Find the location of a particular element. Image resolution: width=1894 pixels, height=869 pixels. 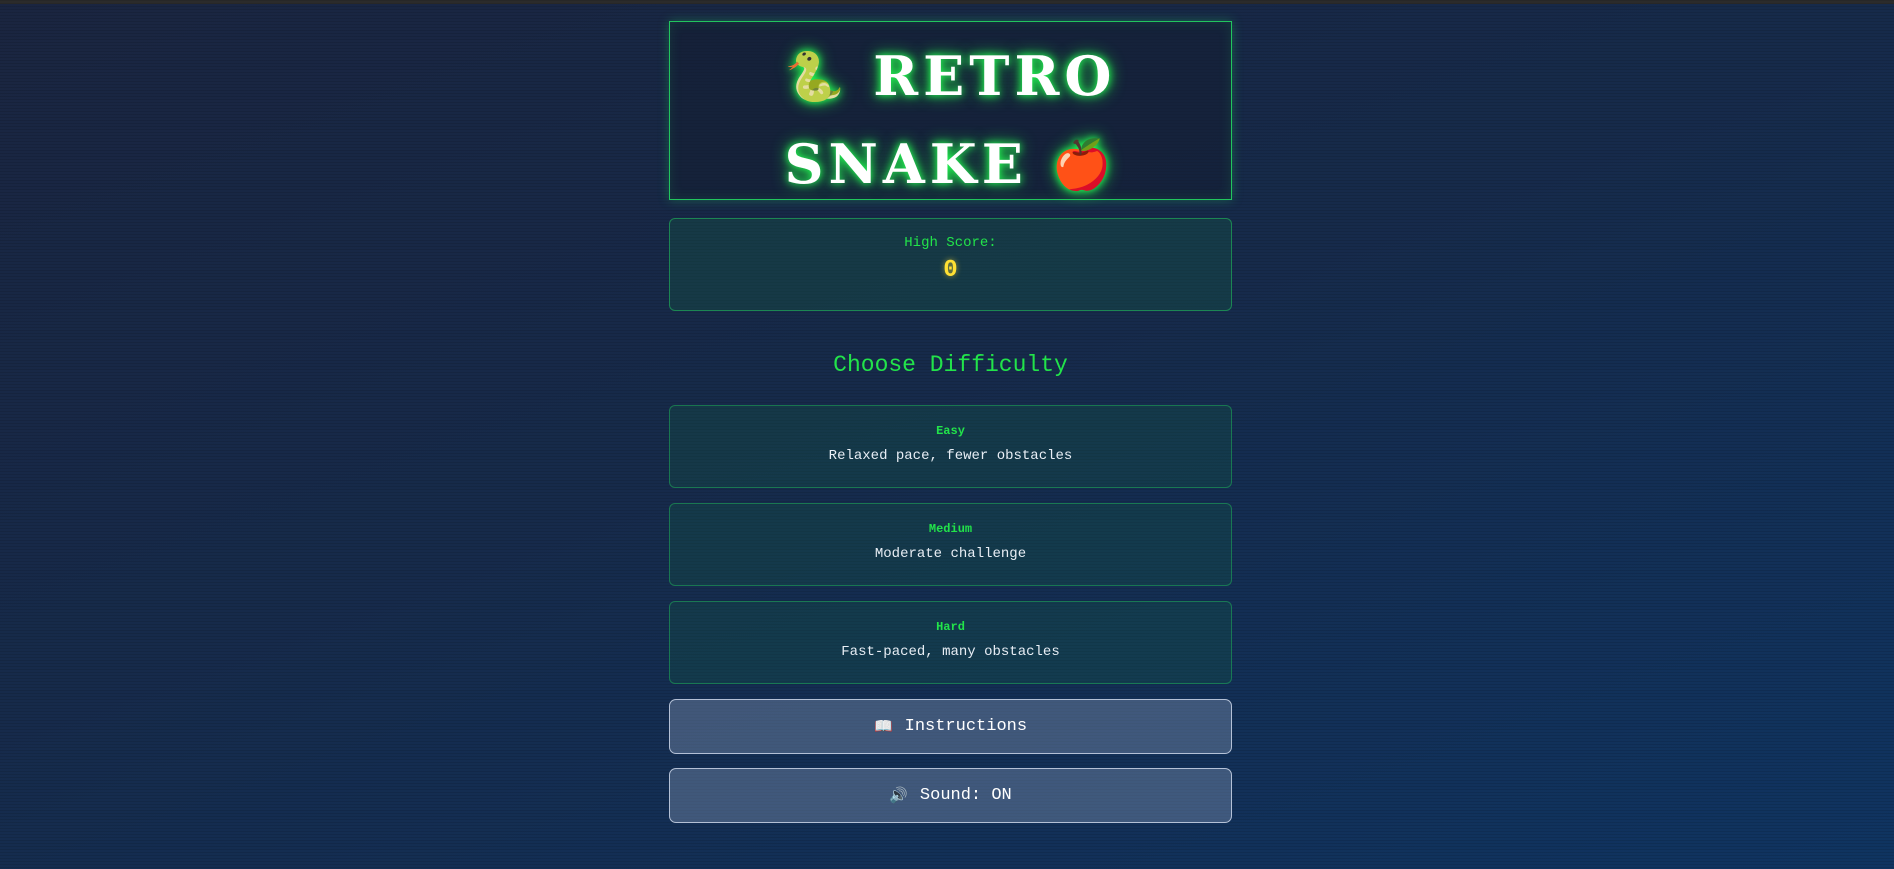

difficulty-description: Moderate challenge is located at coordinates (950, 554).